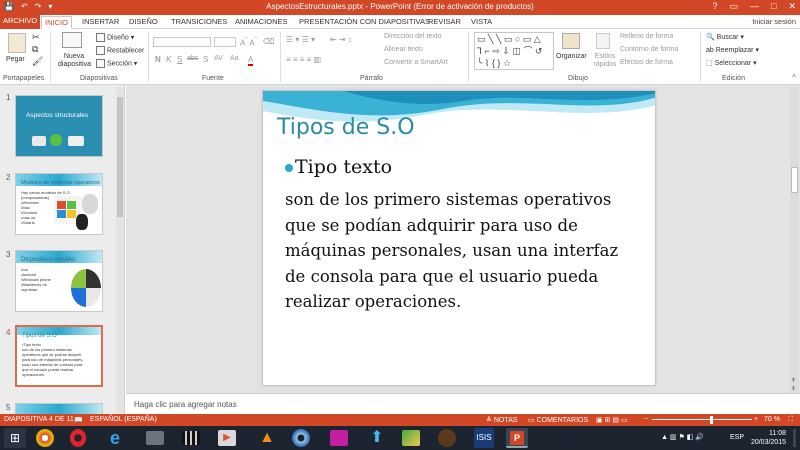 This screenshot has width=800, height=450. What do you see at coordinates (794, 438) in the screenshot?
I see `show-desktop-button` at bounding box center [794, 438].